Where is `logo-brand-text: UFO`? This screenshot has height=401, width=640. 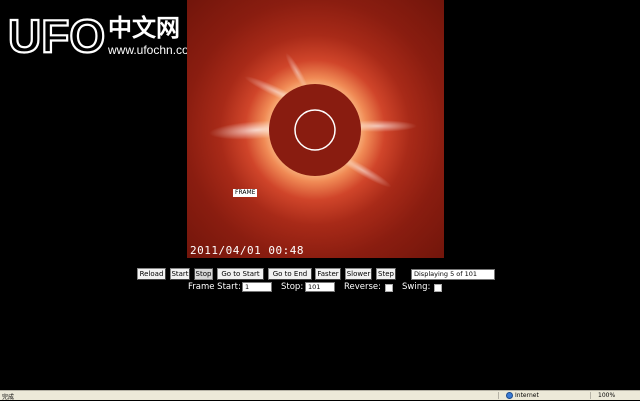 logo-brand-text: UFO is located at coordinates (56, 35).